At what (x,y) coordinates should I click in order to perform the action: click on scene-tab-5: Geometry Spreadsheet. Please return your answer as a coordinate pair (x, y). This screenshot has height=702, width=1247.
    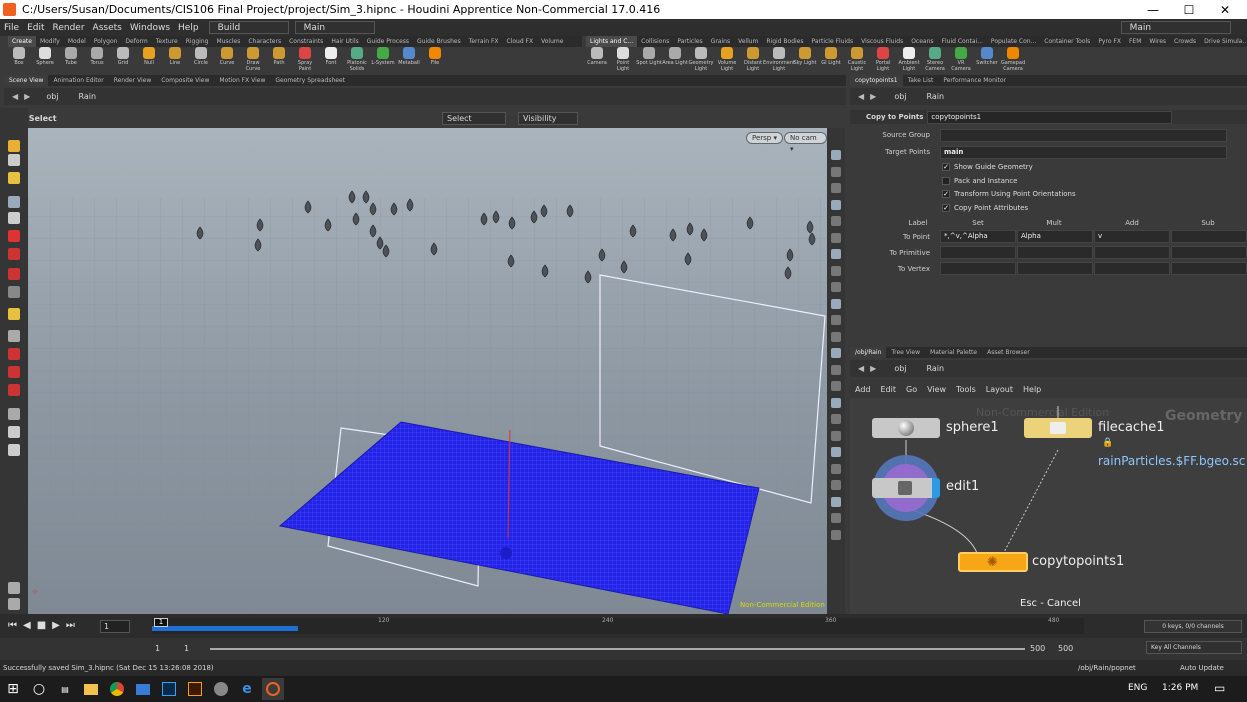
    Looking at the image, I should click on (310, 80).